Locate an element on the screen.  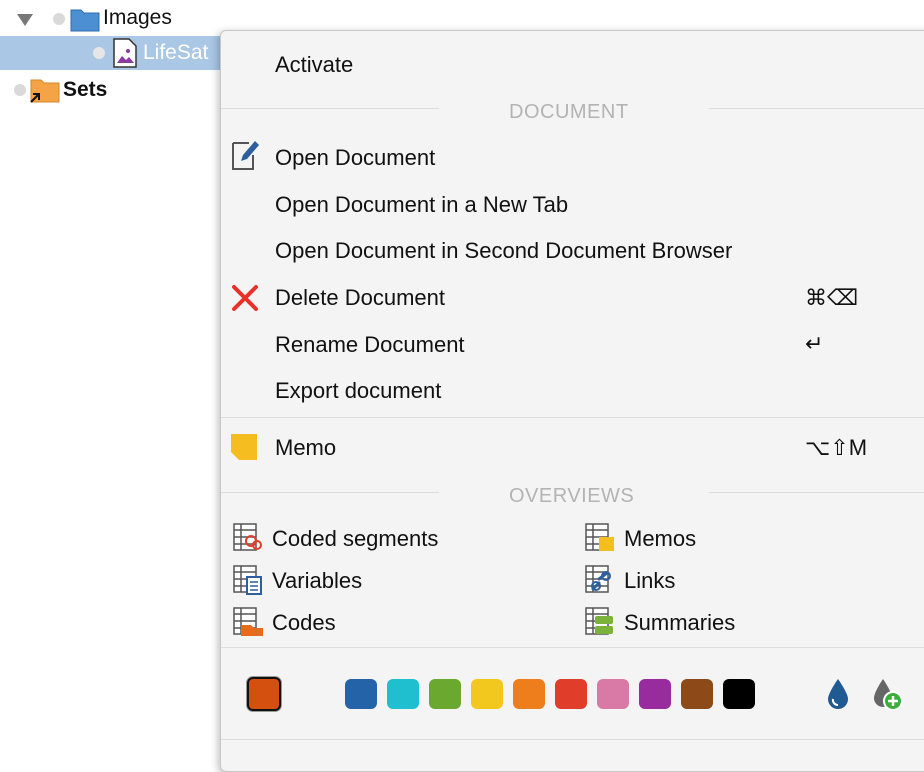
edit-document-icon is located at coordinates (245, 155).